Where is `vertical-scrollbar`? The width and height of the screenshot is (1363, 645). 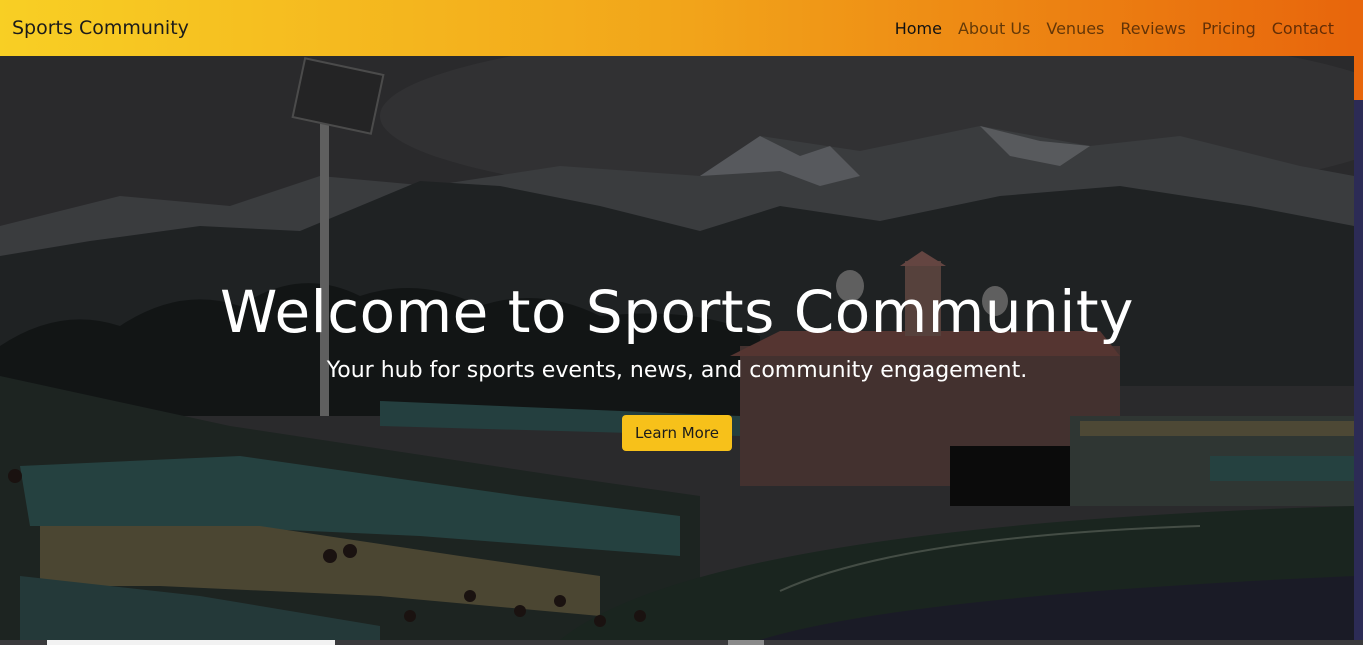 vertical-scrollbar is located at coordinates (1358, 320).